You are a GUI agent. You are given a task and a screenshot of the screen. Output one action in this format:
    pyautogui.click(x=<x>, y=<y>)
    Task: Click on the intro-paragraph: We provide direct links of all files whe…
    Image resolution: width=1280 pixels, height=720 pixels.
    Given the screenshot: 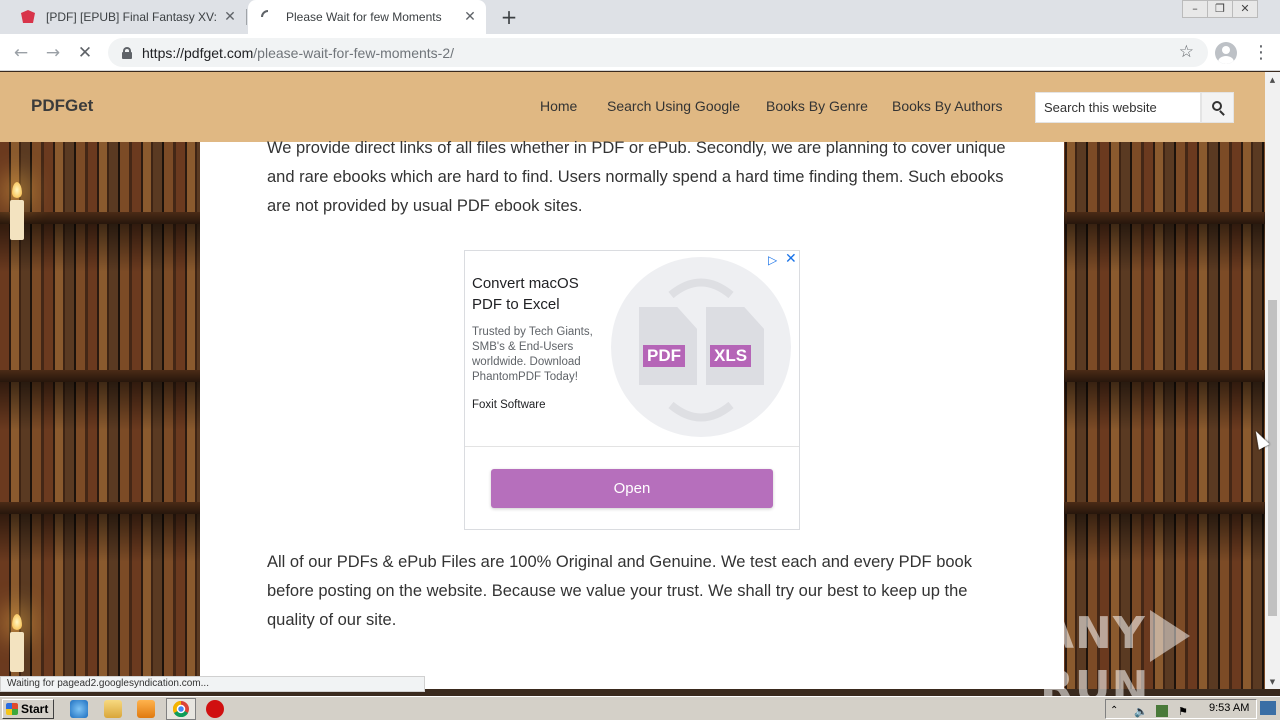 What is the action you would take?
    pyautogui.click(x=636, y=177)
    